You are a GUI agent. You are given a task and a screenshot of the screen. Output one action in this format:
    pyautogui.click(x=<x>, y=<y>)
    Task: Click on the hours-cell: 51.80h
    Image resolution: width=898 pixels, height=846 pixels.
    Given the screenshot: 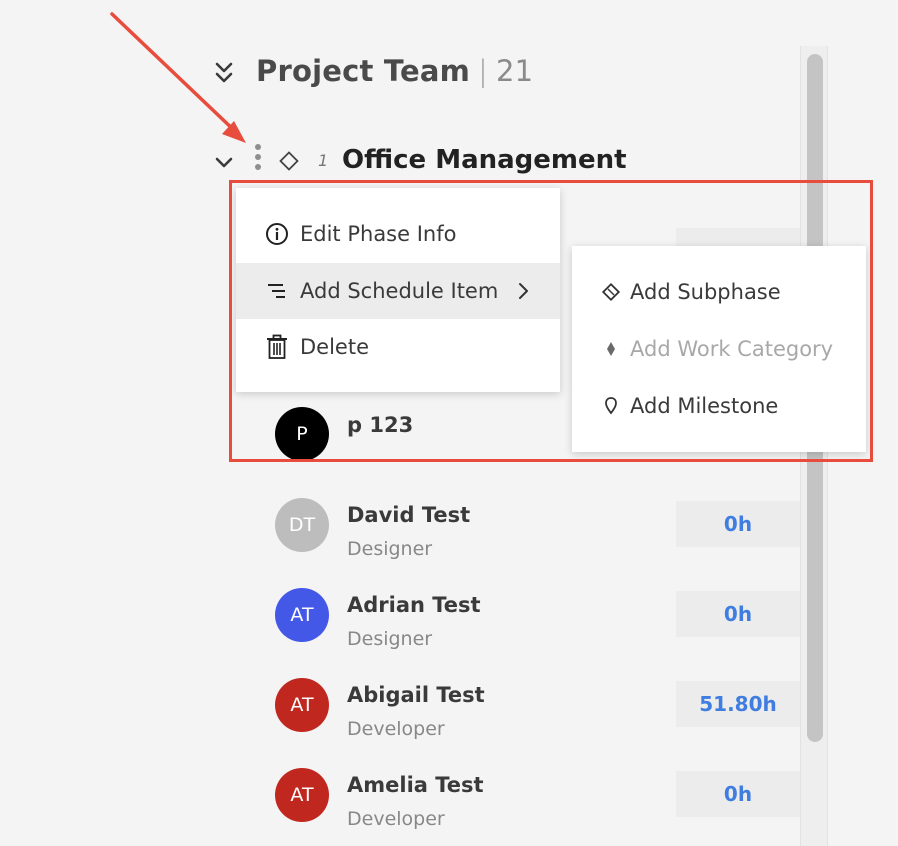 What is the action you would take?
    pyautogui.click(x=738, y=704)
    